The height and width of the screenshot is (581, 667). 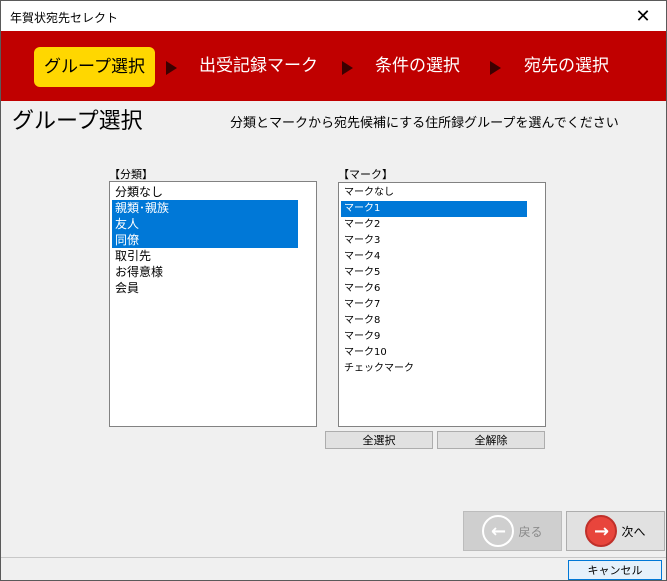 What do you see at coordinates (643, 16) in the screenshot?
I see `close-icon: ✕` at bounding box center [643, 16].